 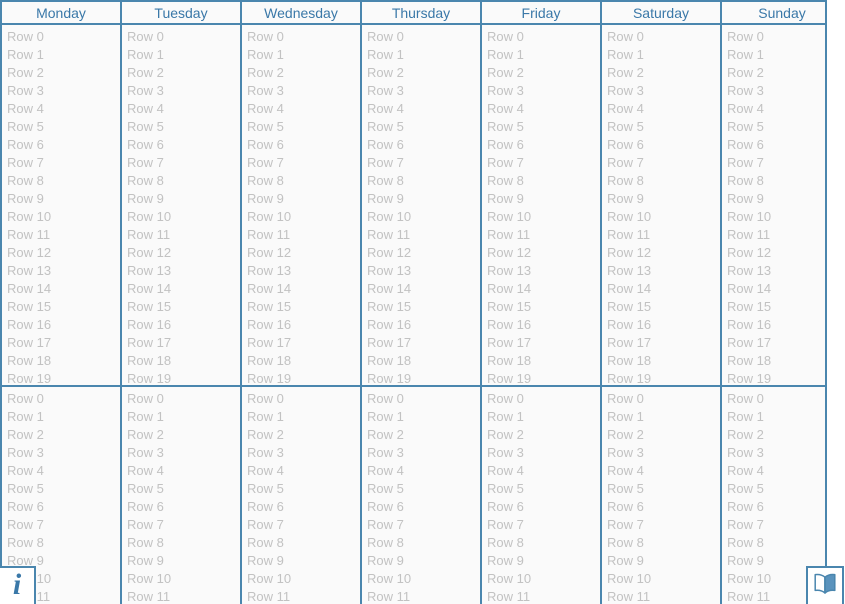 I want to click on column-header-monday: Monday, so click(x=61, y=13).